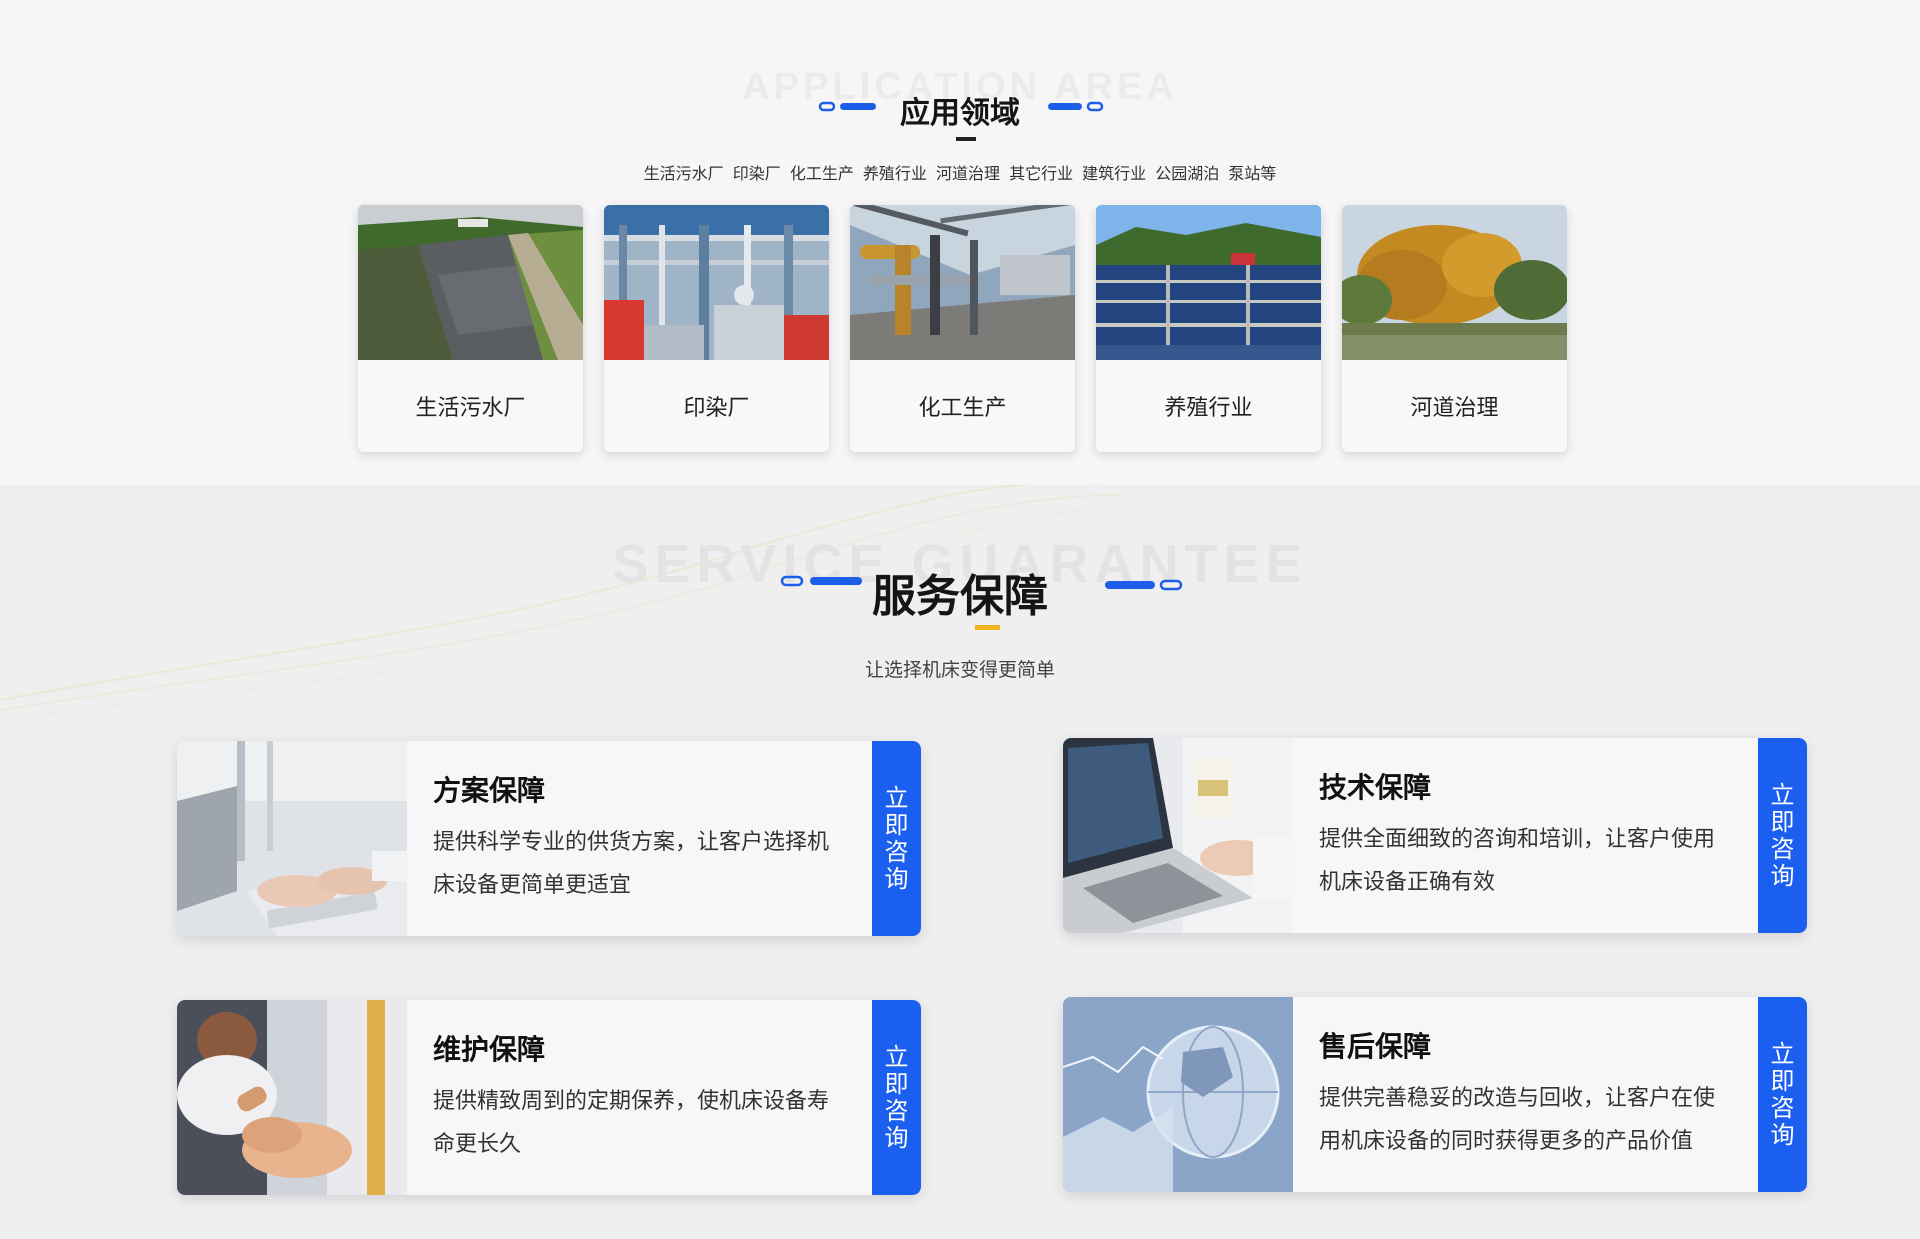  What do you see at coordinates (716, 408) in the screenshot?
I see `application-card-label: 印染厂` at bounding box center [716, 408].